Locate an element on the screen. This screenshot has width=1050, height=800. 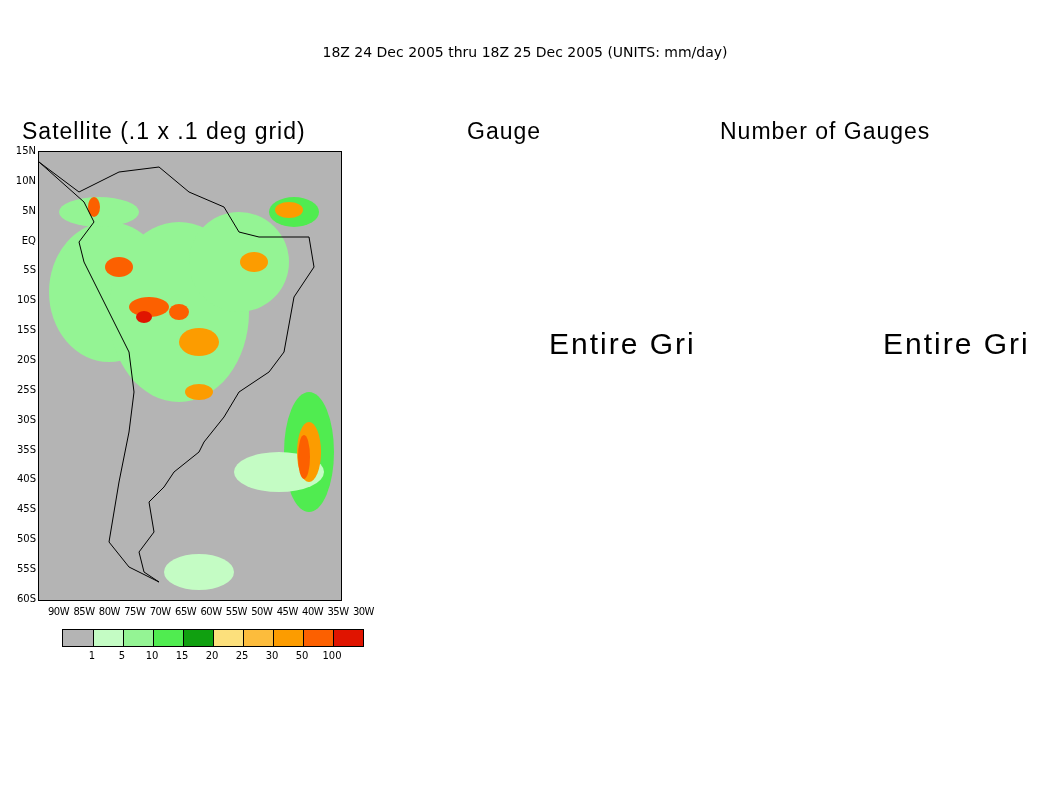
latitude-label: 45S is located at coordinates (26, 509).